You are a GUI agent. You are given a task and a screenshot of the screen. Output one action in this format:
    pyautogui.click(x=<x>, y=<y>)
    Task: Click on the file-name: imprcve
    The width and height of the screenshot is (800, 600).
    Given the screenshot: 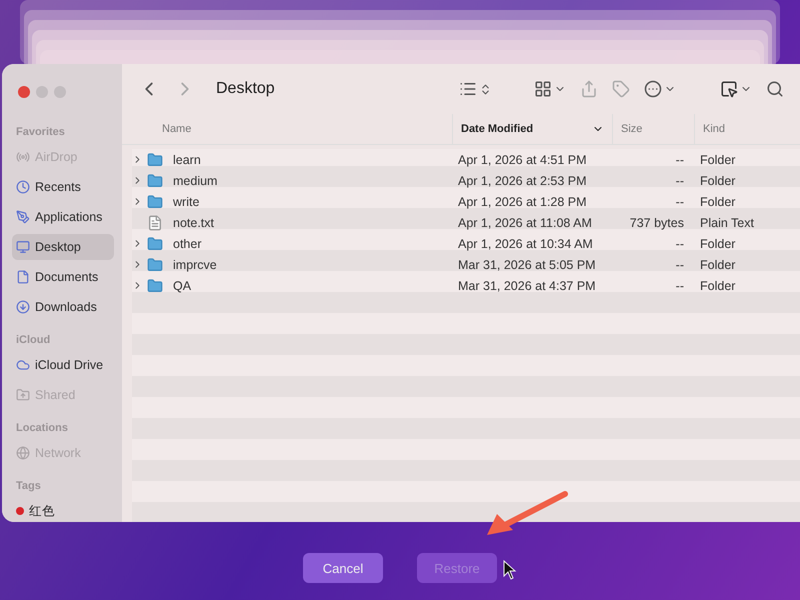 What is the action you would take?
    pyautogui.click(x=194, y=265)
    